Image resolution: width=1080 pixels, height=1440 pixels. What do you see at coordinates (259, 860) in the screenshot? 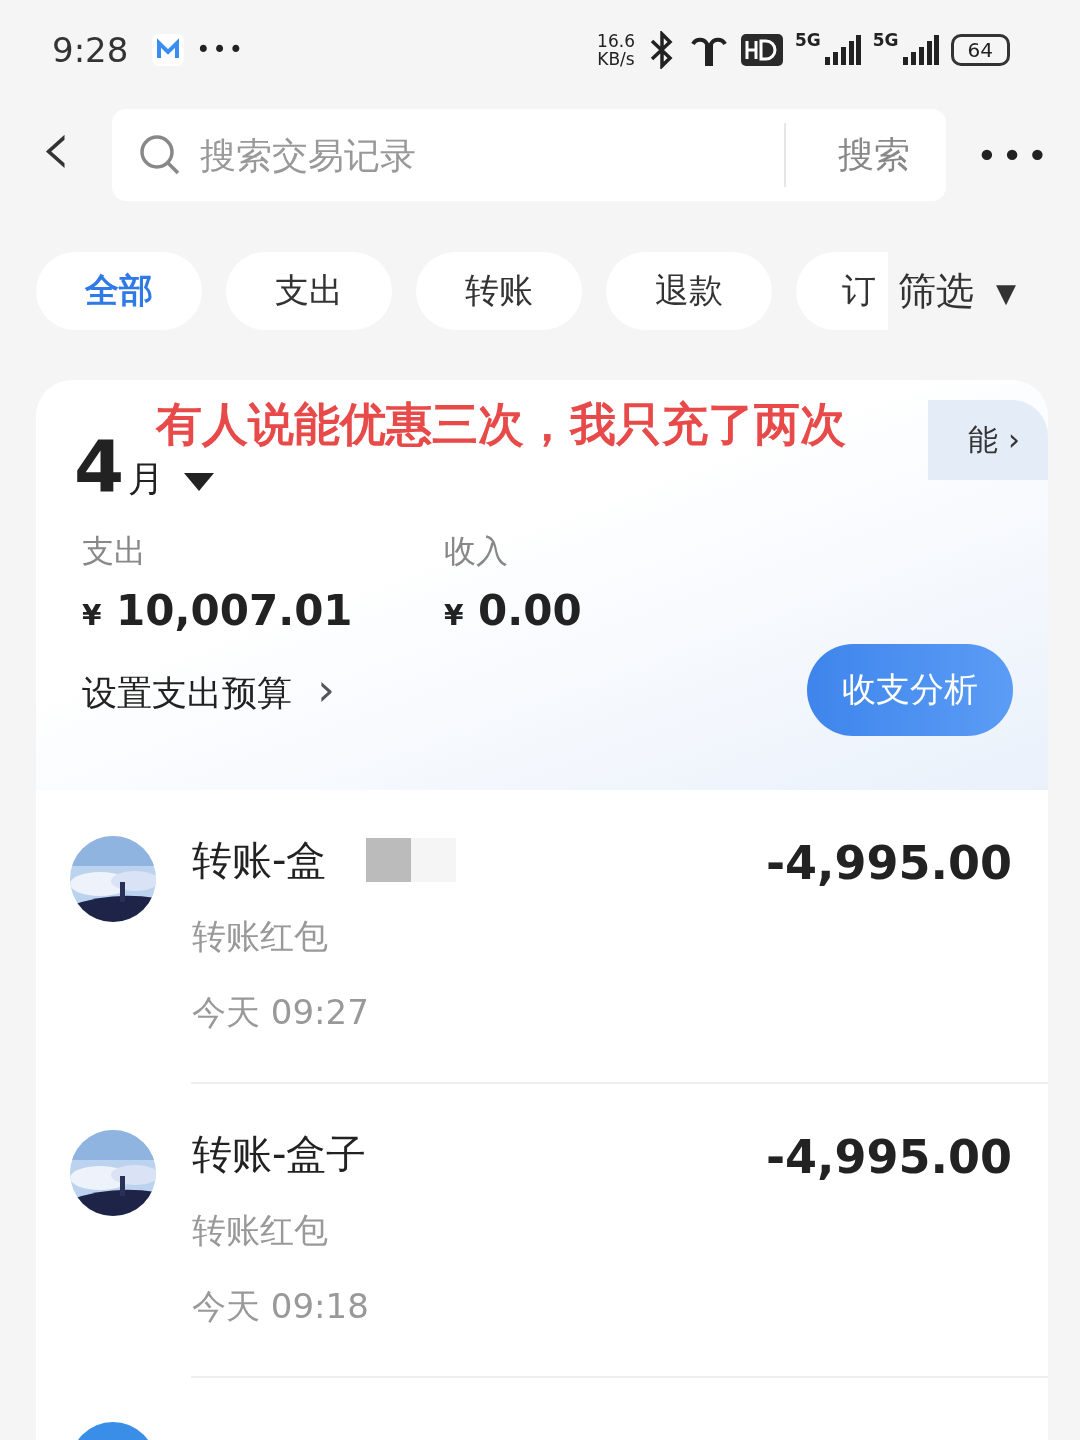
I see `transaction-title: 转账-盒` at bounding box center [259, 860].